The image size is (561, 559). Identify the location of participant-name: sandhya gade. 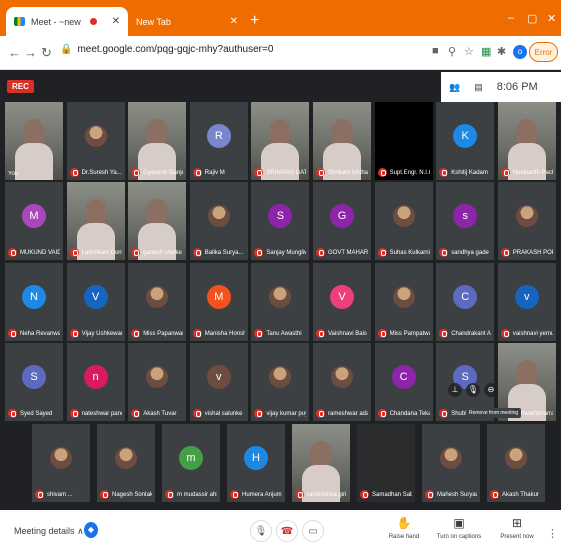
(465, 252).